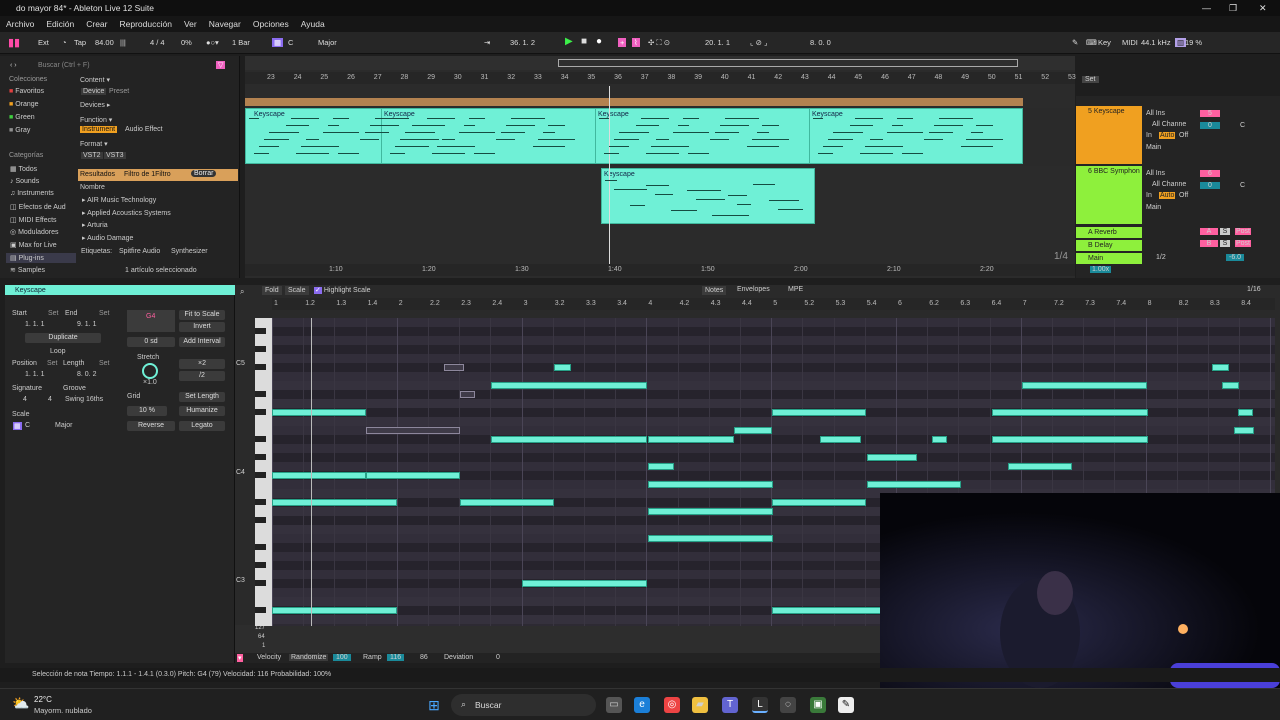  I want to click on computer-keyboard-icon: ⌨, so click(1091, 42).